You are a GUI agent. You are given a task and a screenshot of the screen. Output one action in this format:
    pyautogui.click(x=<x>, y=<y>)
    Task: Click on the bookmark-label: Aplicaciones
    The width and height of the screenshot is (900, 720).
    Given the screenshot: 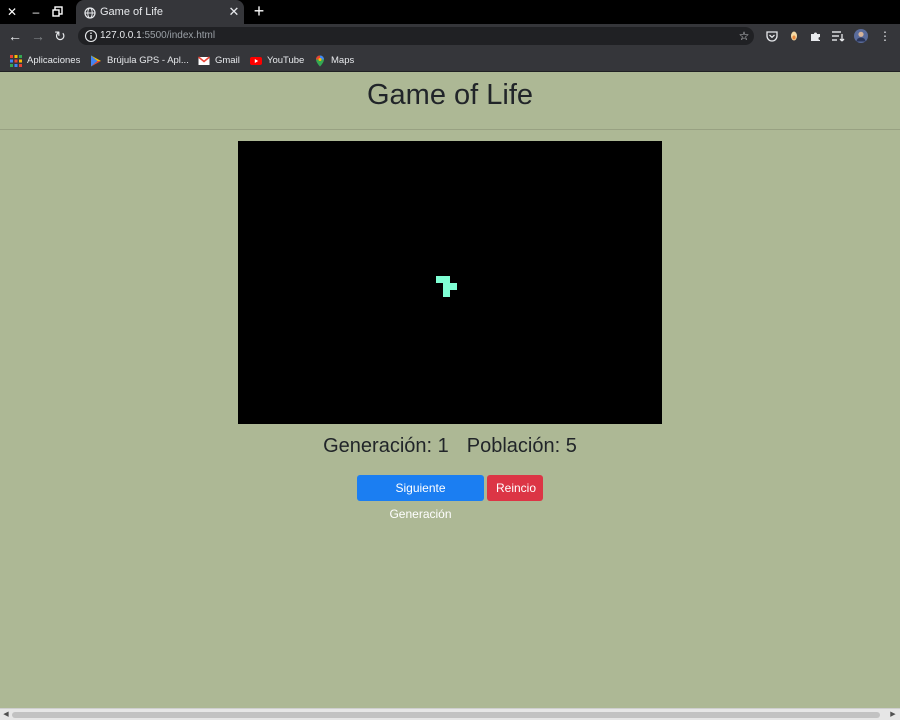 What is the action you would take?
    pyautogui.click(x=54, y=60)
    